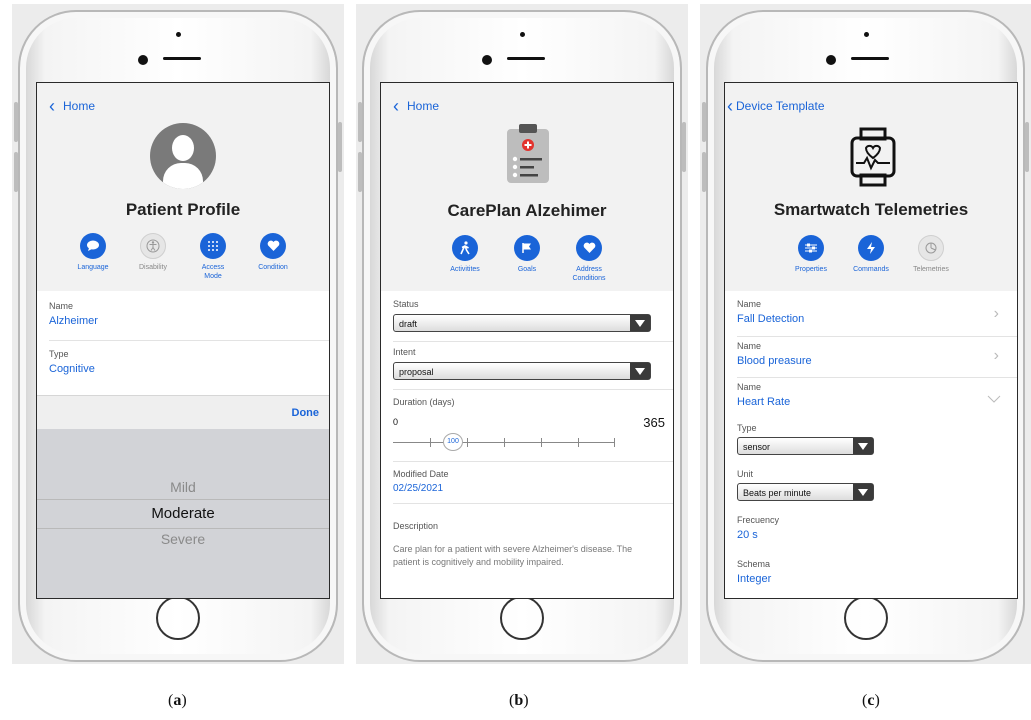  I want to click on item-label: Name, so click(749, 304).